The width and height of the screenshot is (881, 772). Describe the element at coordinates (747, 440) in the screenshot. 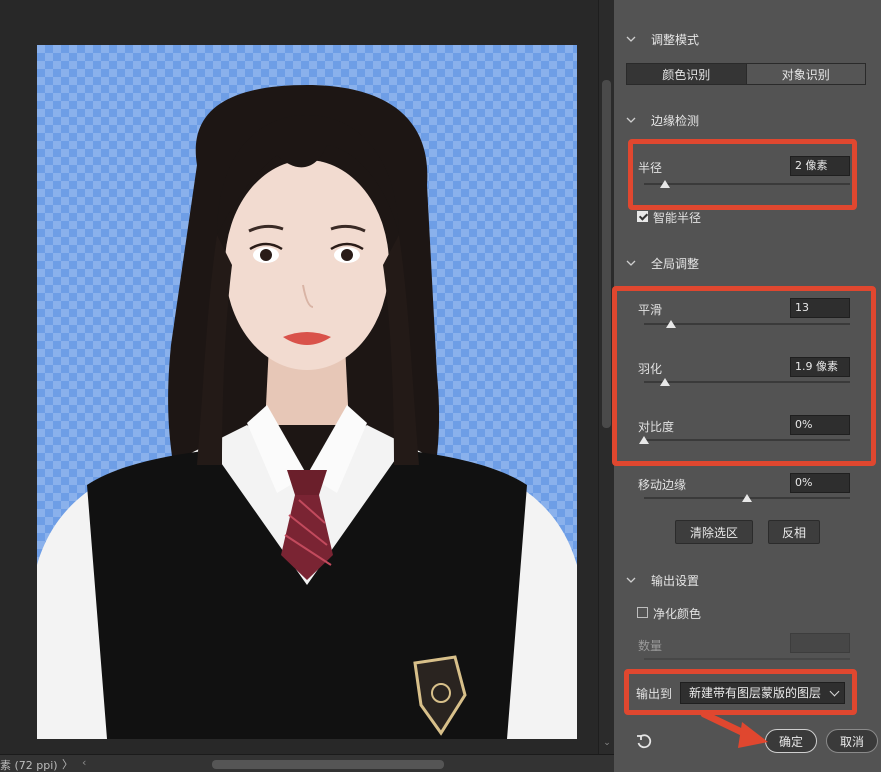

I see `contrast-slider-track` at that location.